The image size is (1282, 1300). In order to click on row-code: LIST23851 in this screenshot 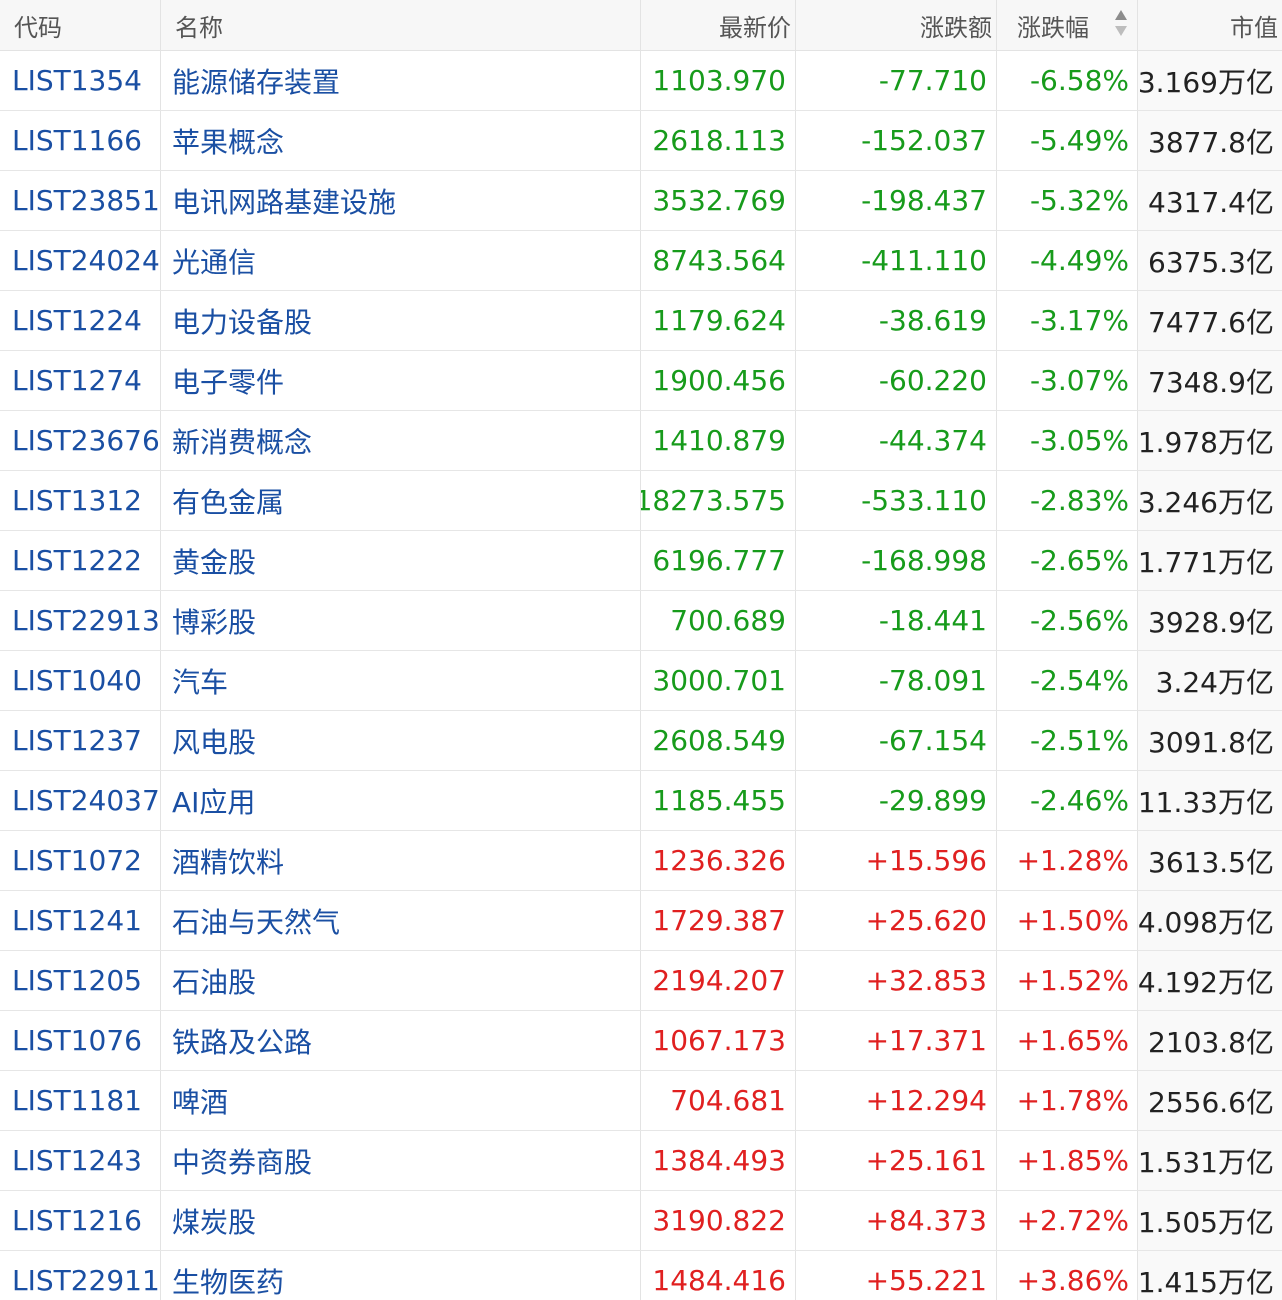, I will do `click(86, 200)`.